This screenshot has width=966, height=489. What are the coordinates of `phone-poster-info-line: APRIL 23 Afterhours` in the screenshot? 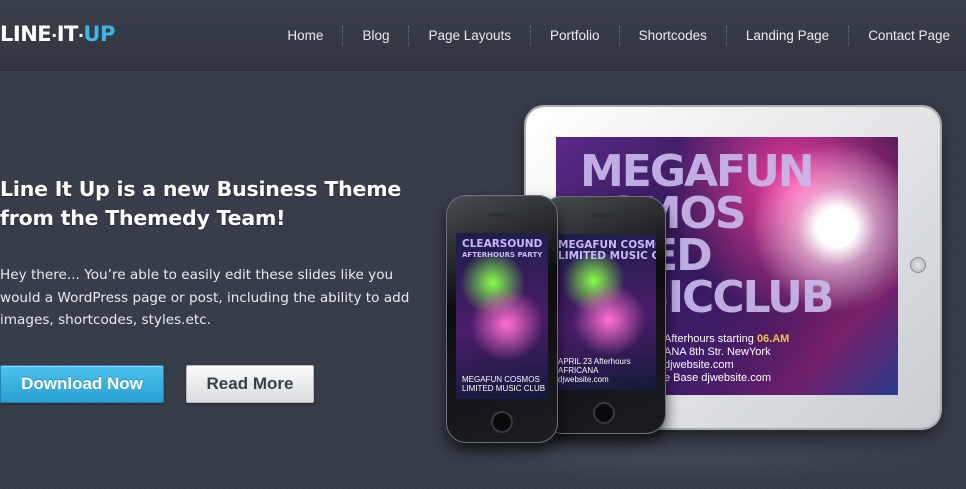 It's located at (594, 361).